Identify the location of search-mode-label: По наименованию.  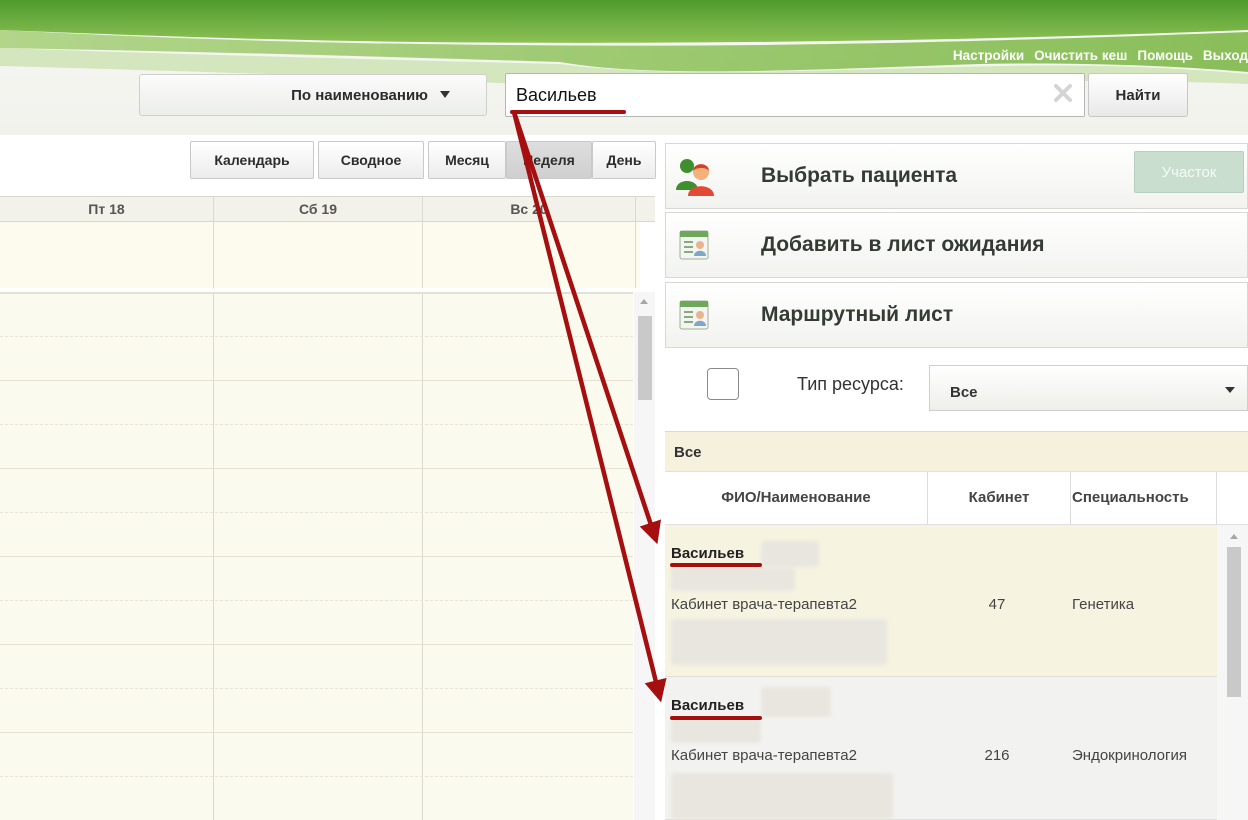
(359, 95).